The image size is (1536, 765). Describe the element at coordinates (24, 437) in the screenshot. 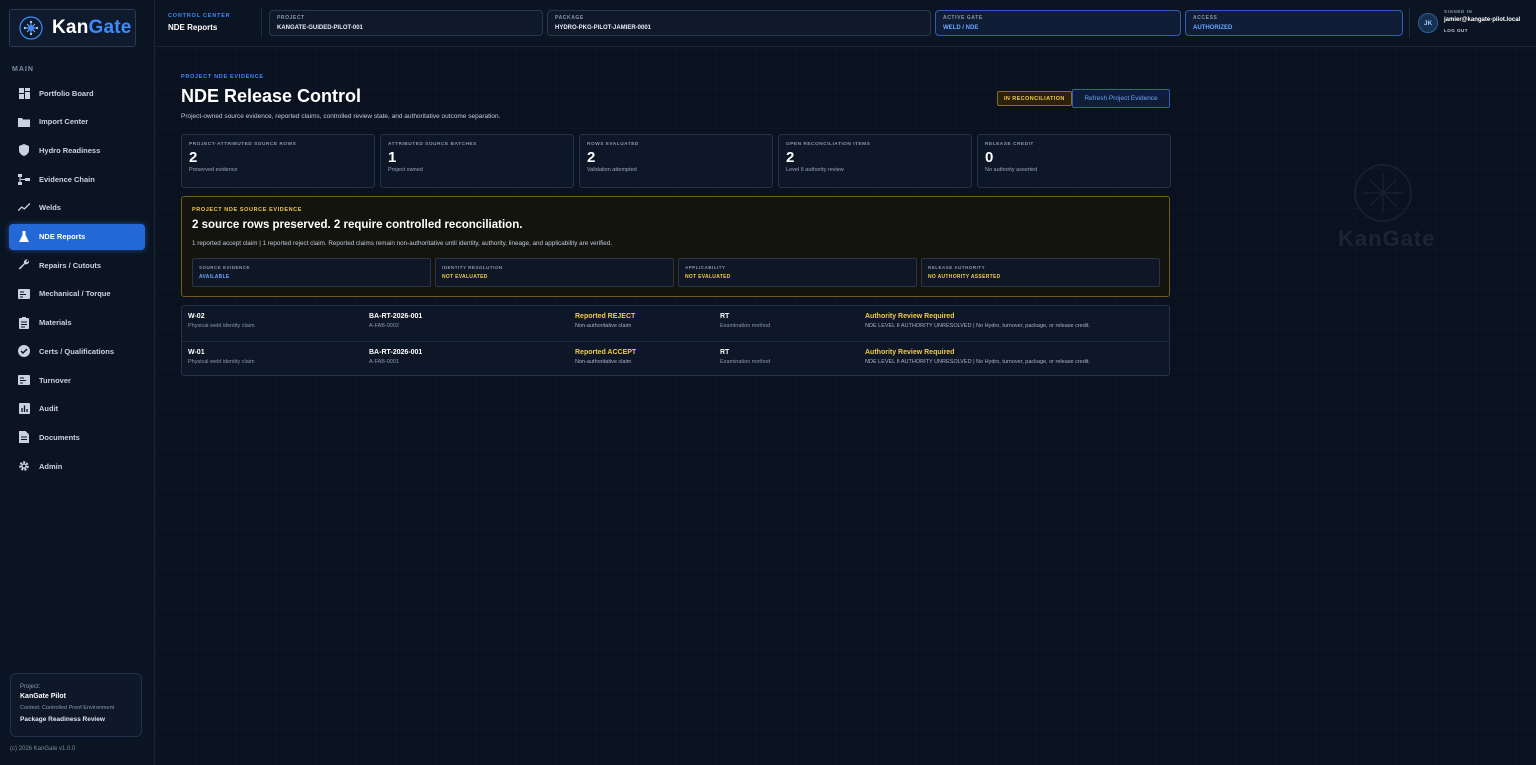

I see `document-icon` at that location.